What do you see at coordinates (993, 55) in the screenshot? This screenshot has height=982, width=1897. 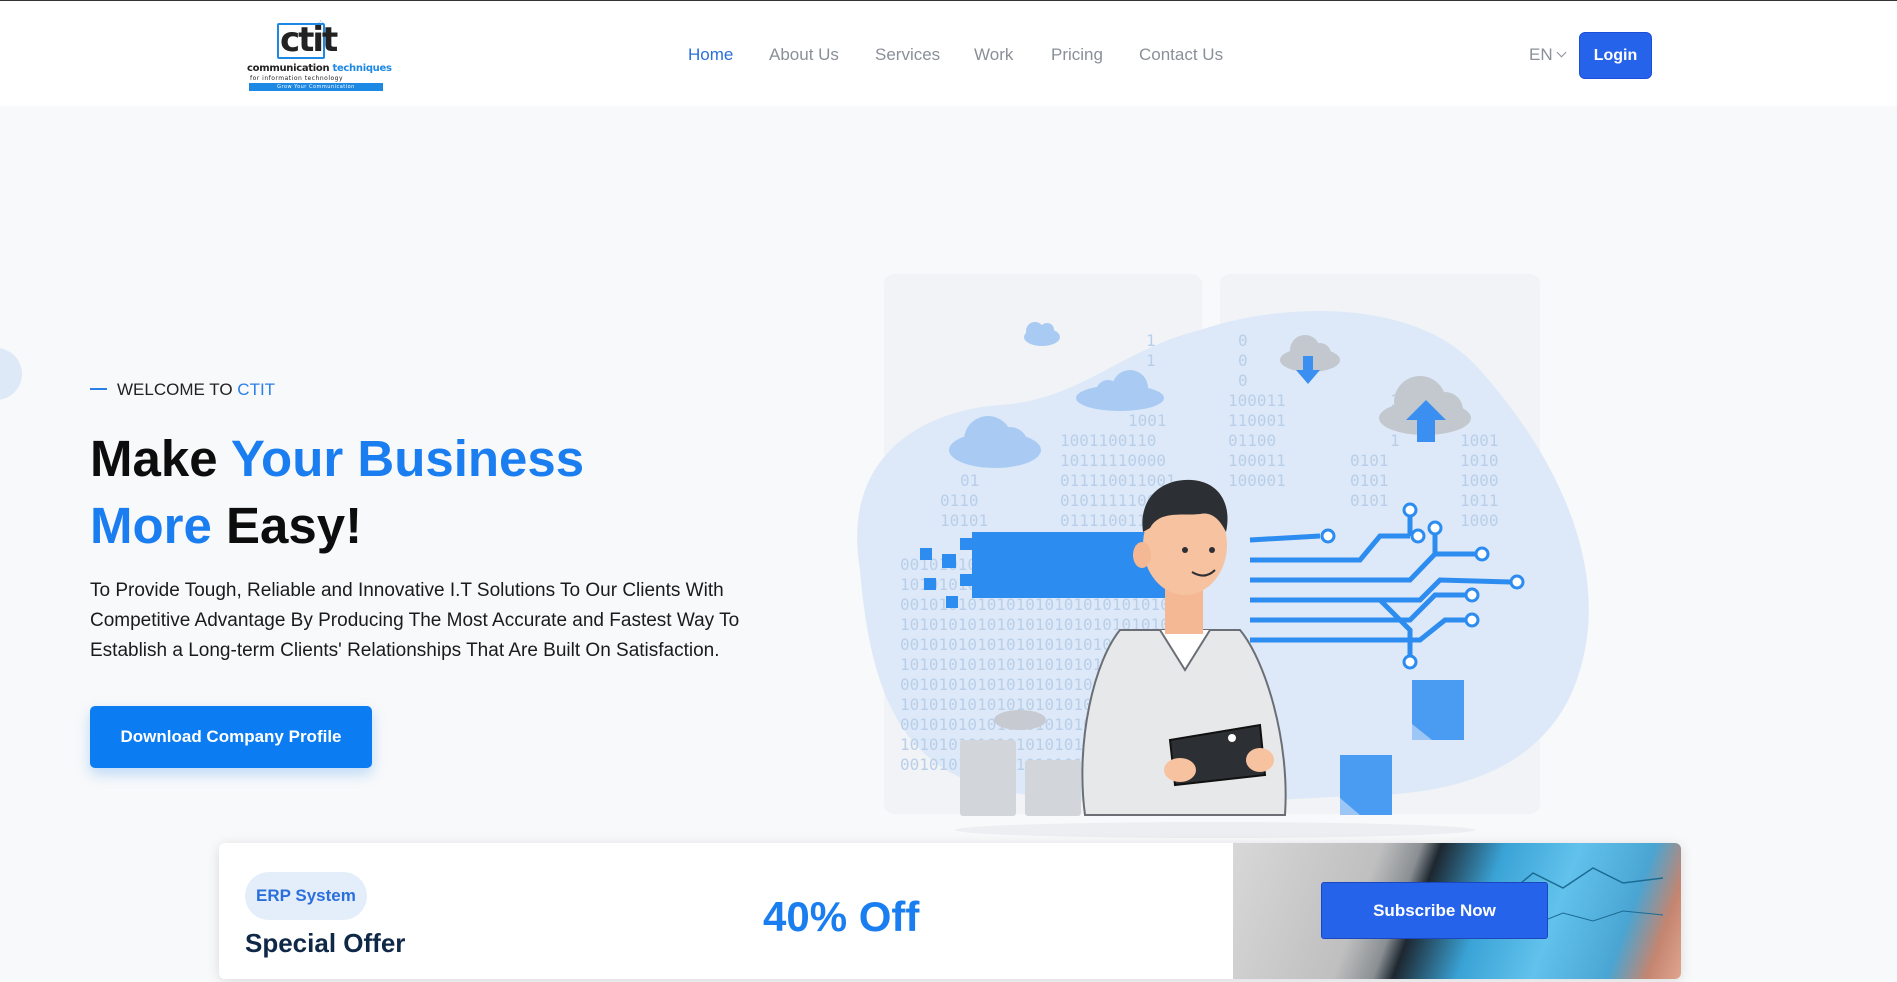 I see `nav-work: Work` at bounding box center [993, 55].